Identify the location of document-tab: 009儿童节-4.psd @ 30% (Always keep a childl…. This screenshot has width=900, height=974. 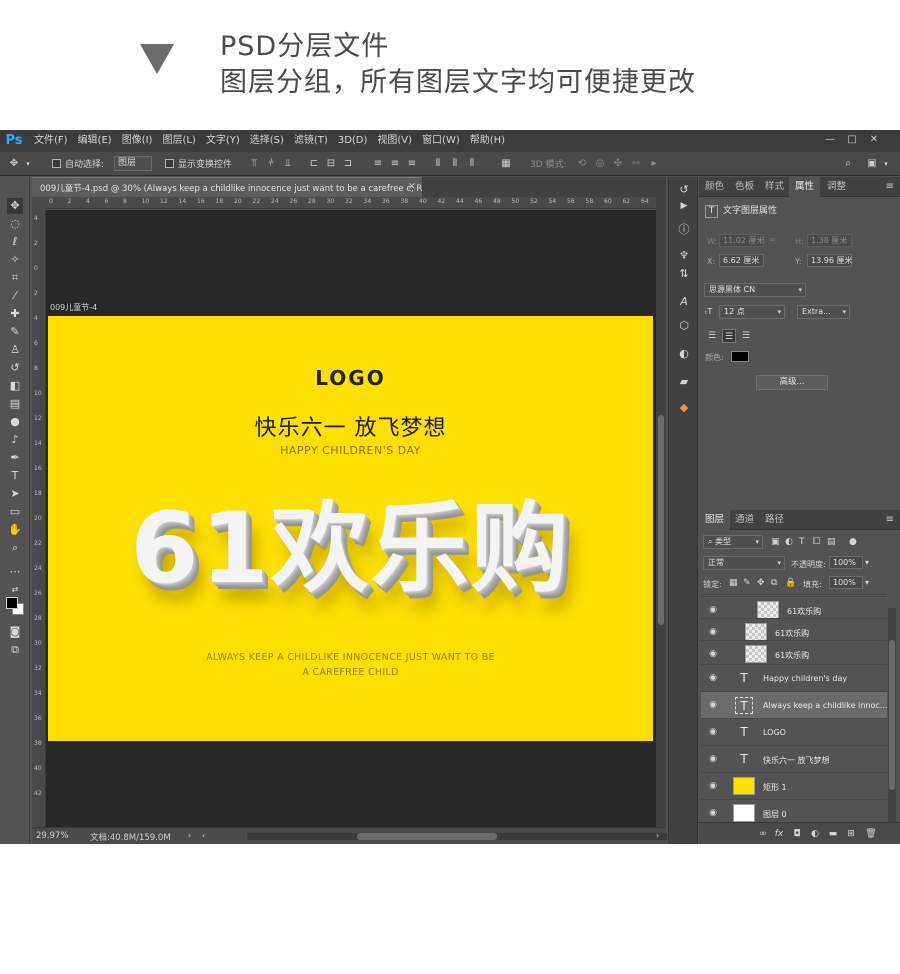
(239, 187).